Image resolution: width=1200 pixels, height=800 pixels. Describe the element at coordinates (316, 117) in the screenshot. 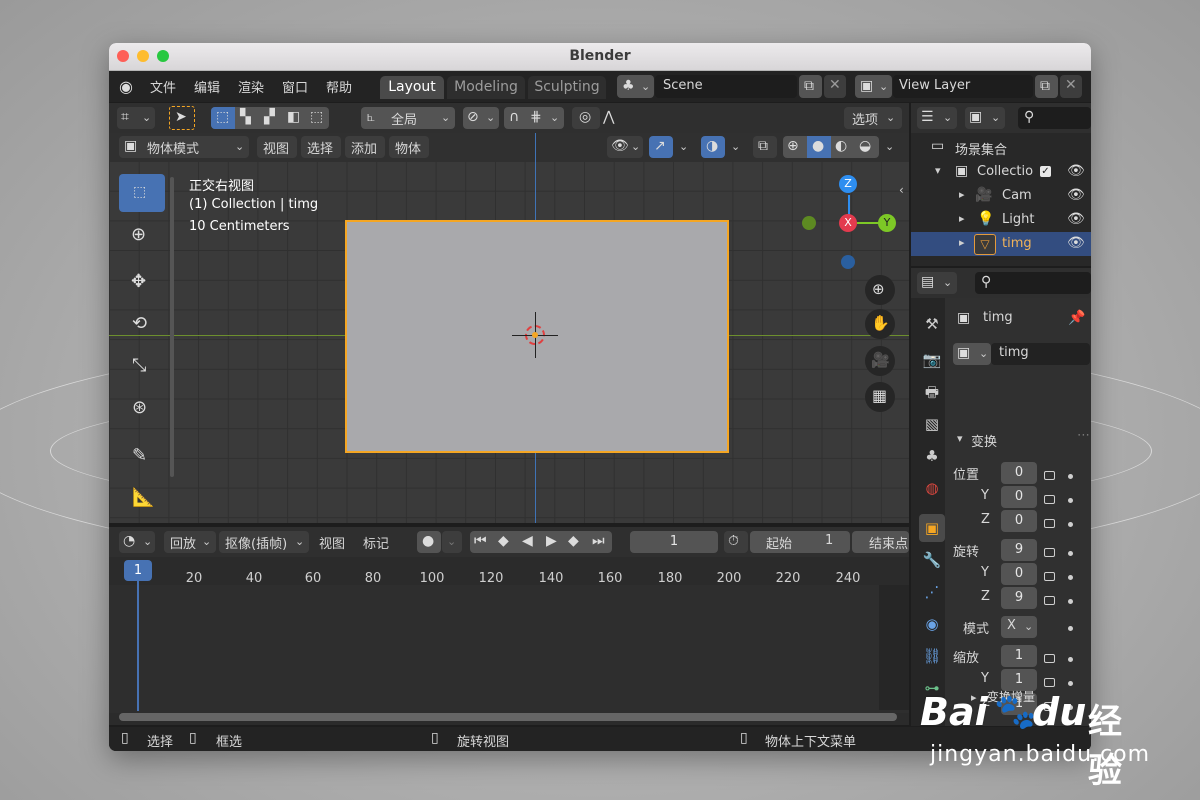

I see `select-intersect-icon: ⬚` at that location.